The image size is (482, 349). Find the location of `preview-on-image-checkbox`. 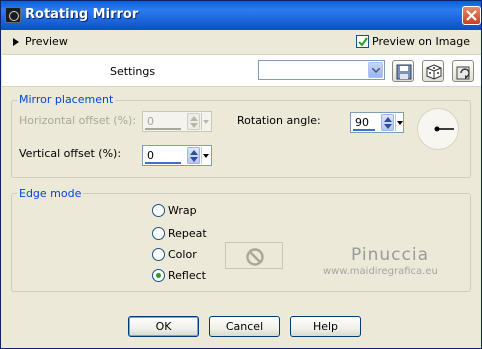

preview-on-image-checkbox is located at coordinates (362, 41).